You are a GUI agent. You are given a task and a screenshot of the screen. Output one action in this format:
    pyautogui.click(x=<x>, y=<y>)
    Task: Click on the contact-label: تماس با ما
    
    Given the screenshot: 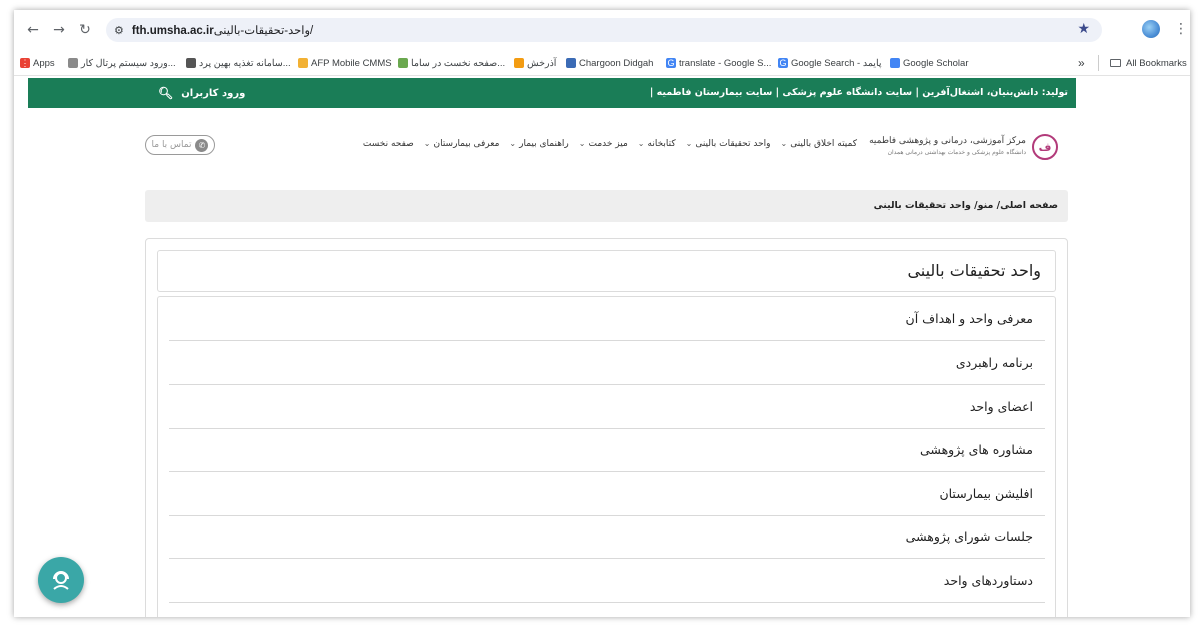 What is the action you would take?
    pyautogui.click(x=171, y=145)
    